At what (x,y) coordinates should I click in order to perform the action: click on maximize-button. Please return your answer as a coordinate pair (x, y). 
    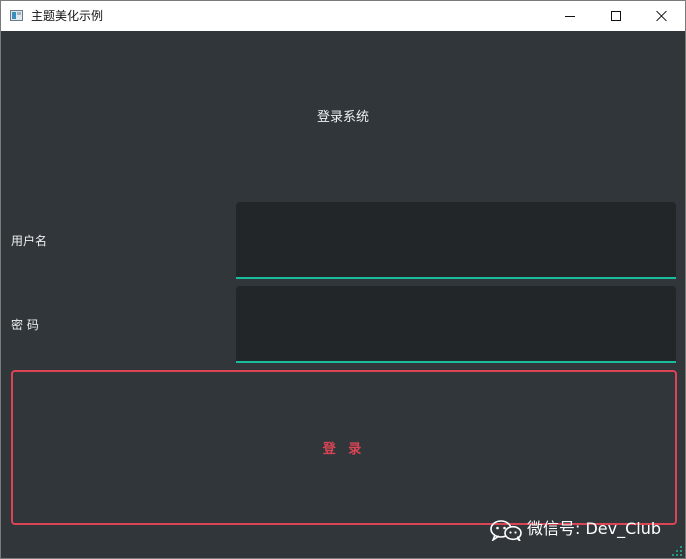
    Looking at the image, I should click on (616, 16).